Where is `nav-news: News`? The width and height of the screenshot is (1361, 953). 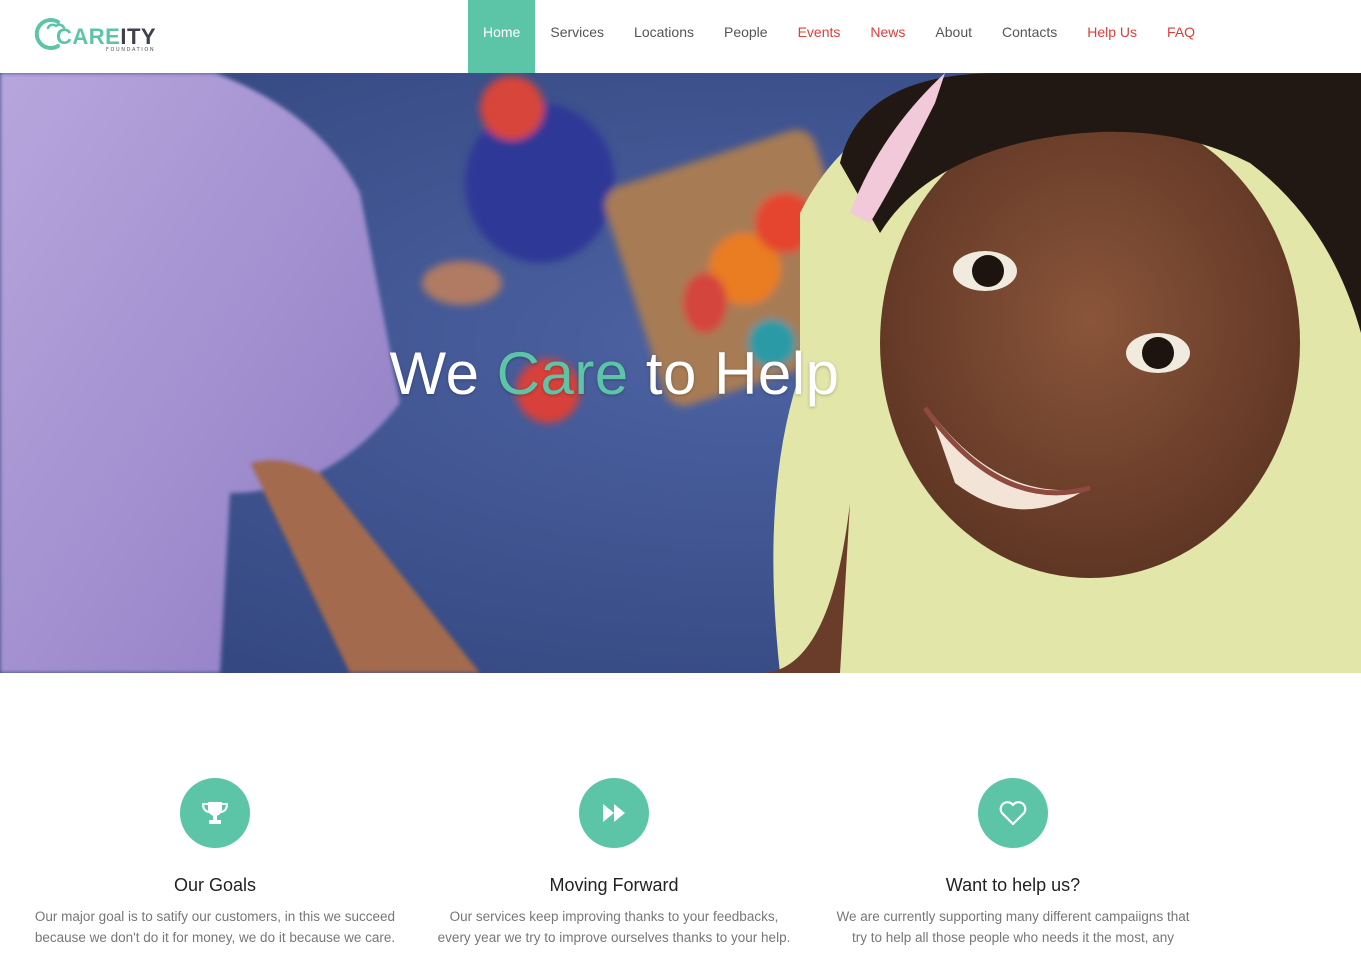 nav-news: News is located at coordinates (887, 36).